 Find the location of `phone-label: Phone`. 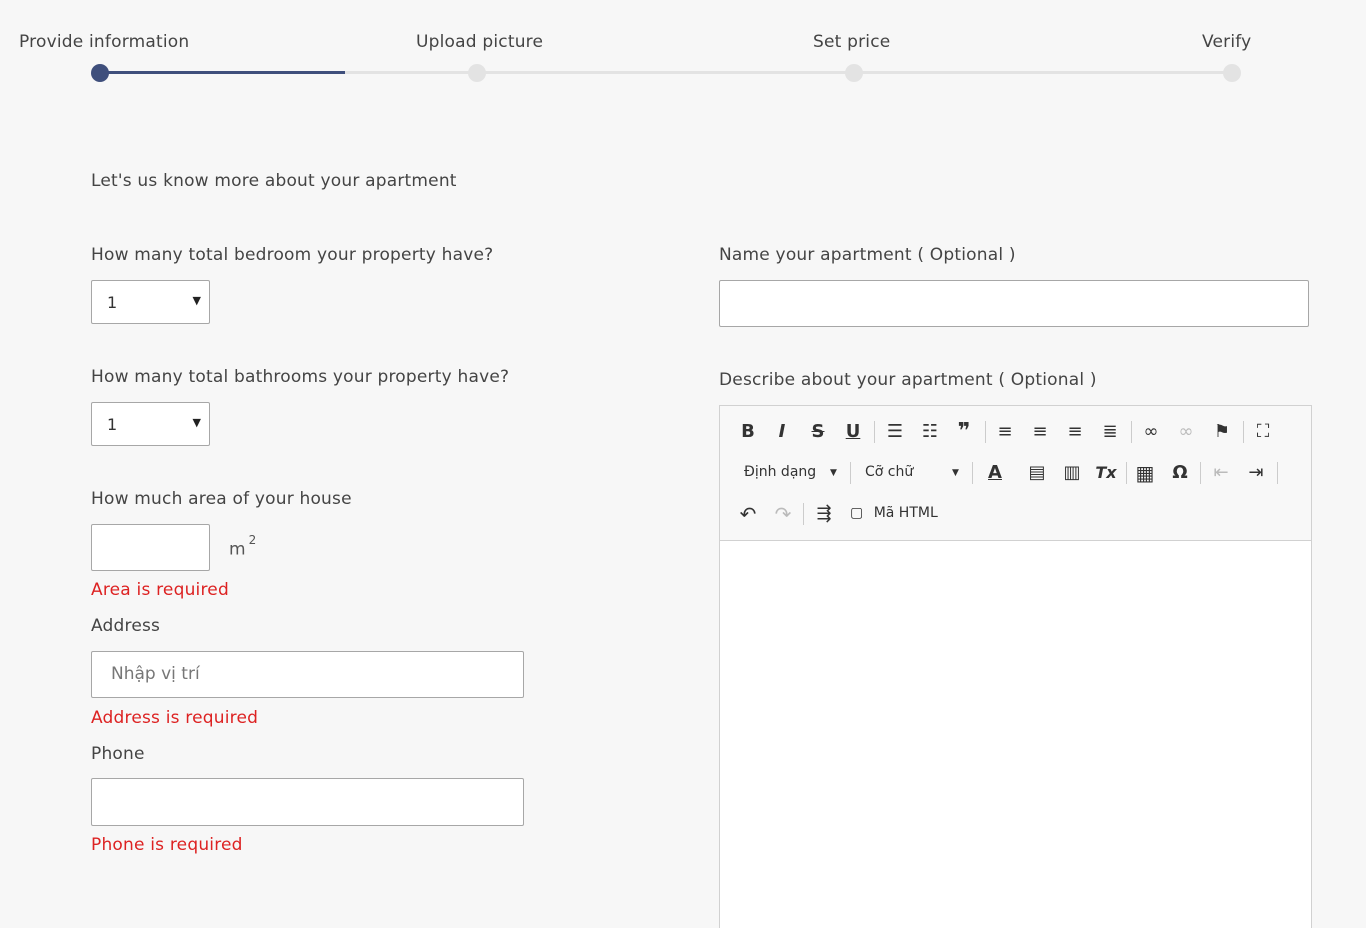

phone-label: Phone is located at coordinates (118, 754).